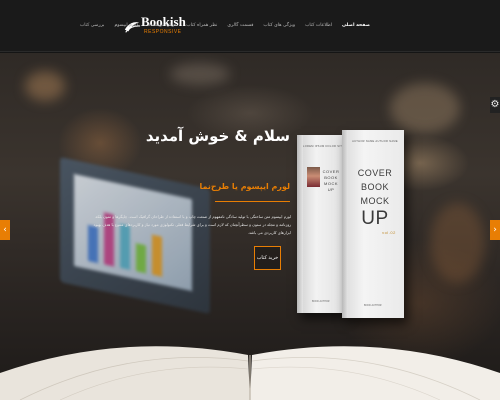  What do you see at coordinates (327, 146) in the screenshot?
I see `book-header-text: LOREM IPSUM DOLOR SIT AMET` at bounding box center [327, 146].